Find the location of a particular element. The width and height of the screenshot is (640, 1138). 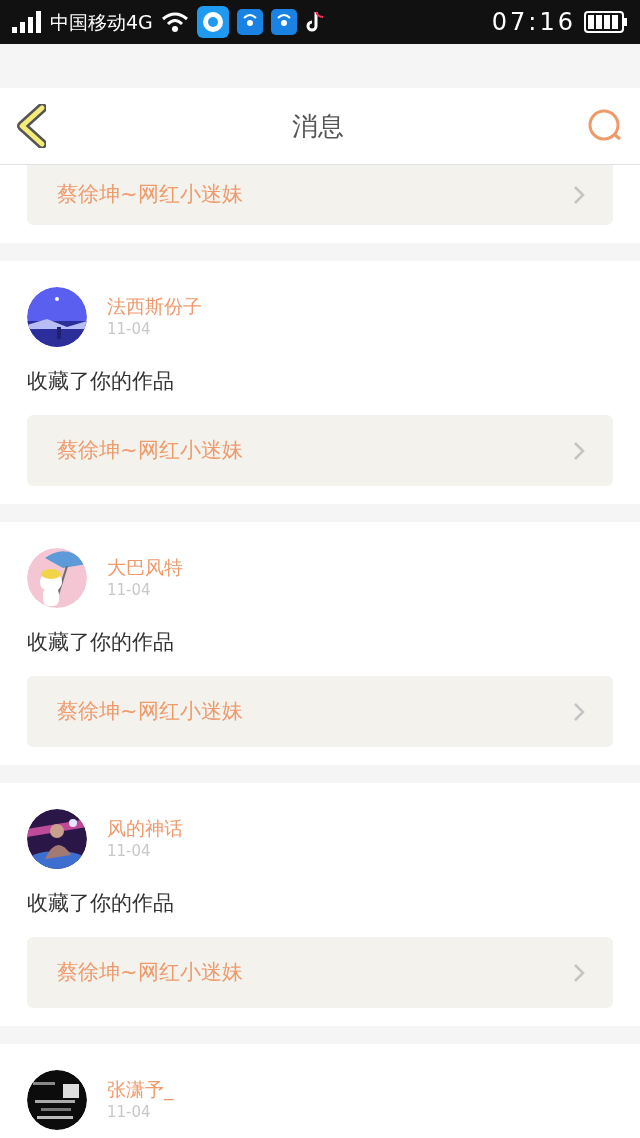

carrier-name: 中国移动4G is located at coordinates (101, 22).